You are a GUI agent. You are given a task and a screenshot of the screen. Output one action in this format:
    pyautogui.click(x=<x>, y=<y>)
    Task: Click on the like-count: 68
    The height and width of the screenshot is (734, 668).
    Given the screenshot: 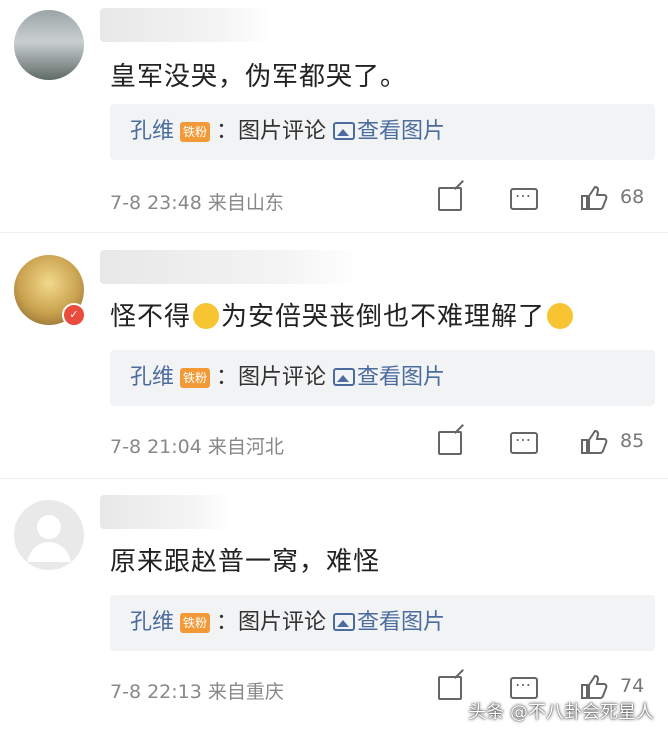 What is the action you would take?
    pyautogui.click(x=632, y=197)
    